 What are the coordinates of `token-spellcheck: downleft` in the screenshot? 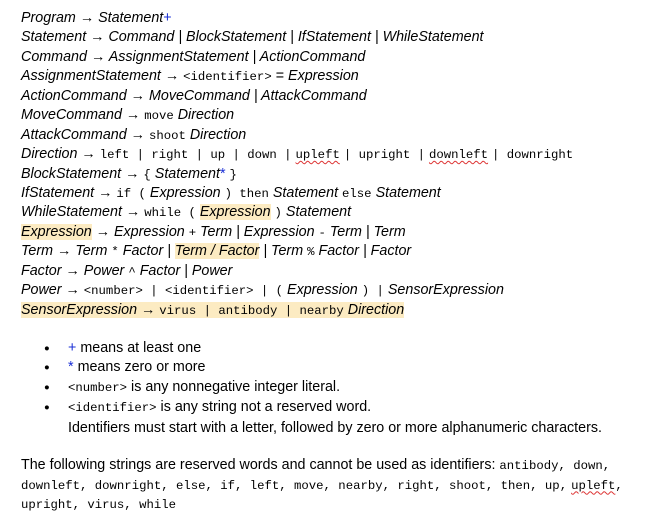 It's located at (458, 155).